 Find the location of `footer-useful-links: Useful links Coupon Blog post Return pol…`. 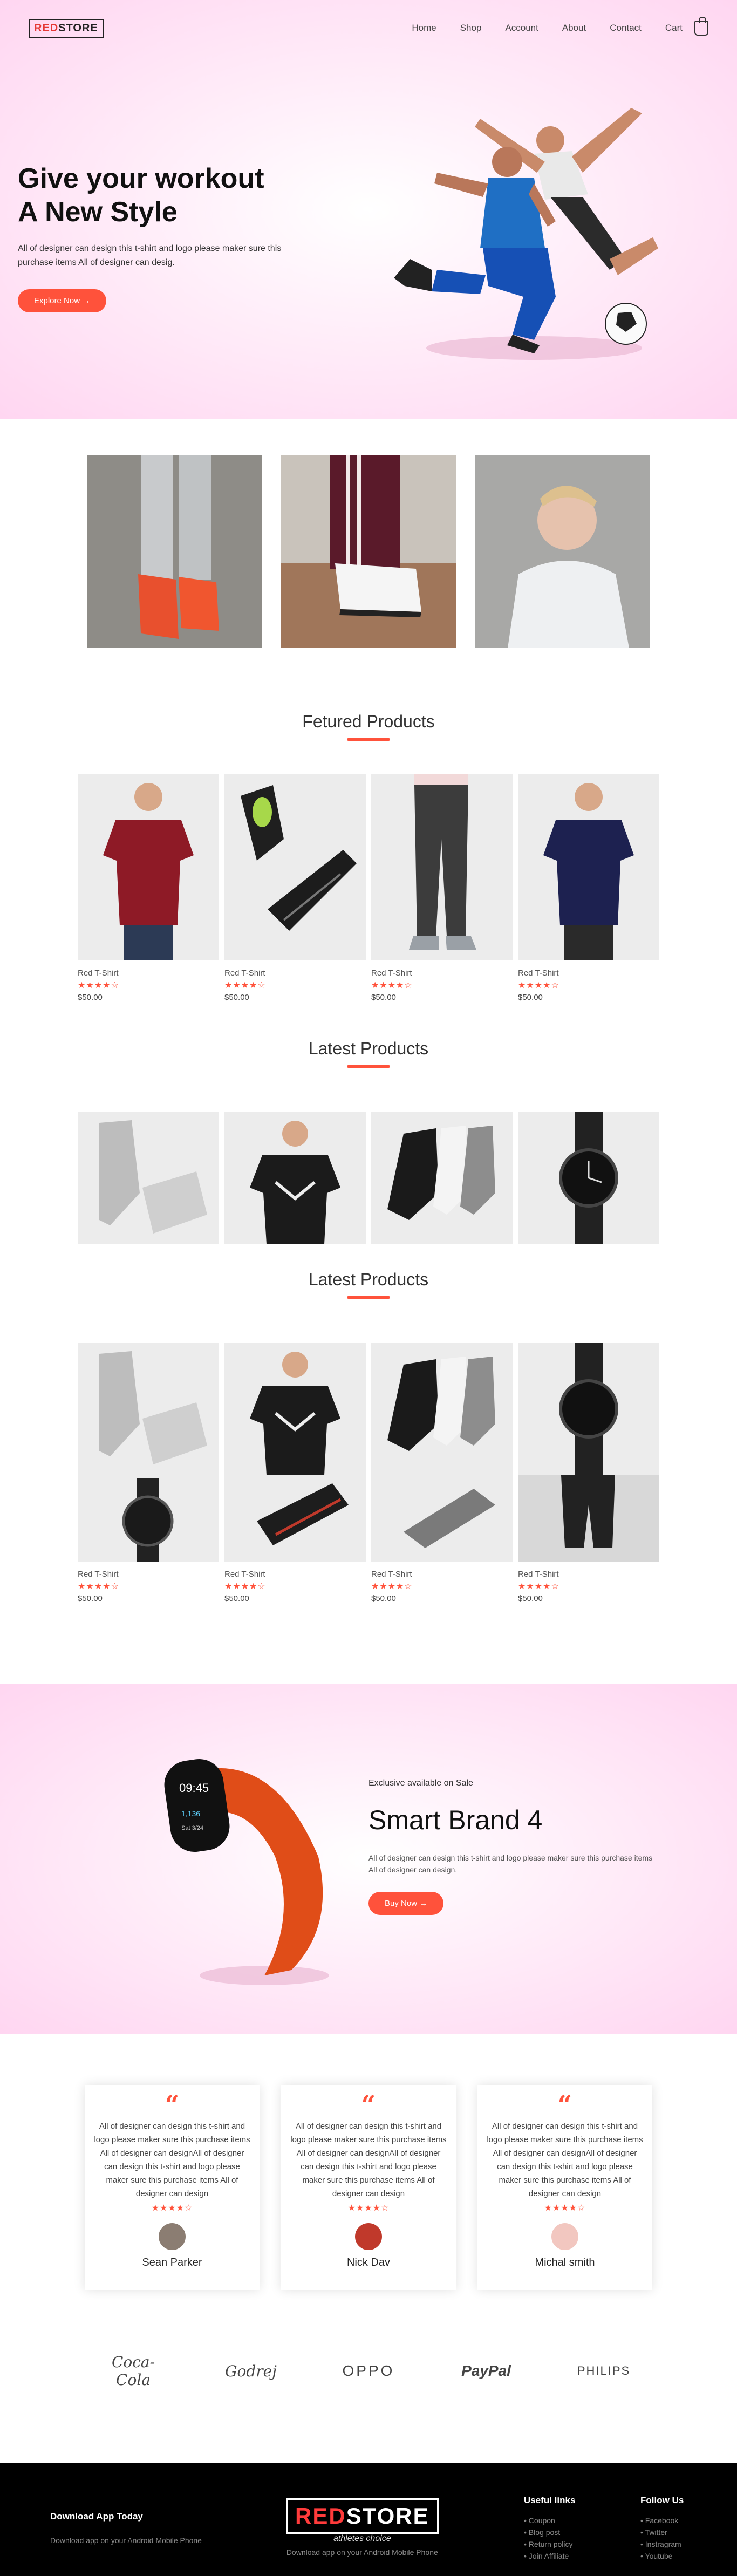

footer-useful-links: Useful links Coupon Blog post Return pol… is located at coordinates (549, 2528).